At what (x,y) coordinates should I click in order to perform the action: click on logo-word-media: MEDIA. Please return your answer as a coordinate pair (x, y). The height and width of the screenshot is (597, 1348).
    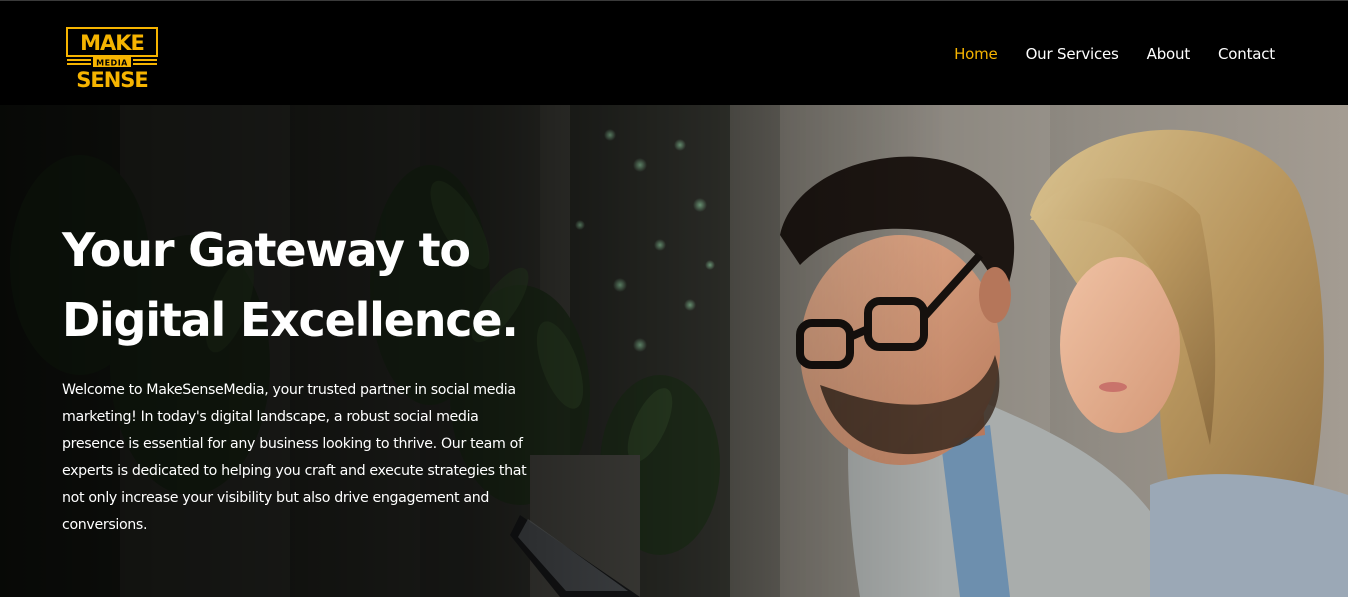
    Looking at the image, I should click on (112, 63).